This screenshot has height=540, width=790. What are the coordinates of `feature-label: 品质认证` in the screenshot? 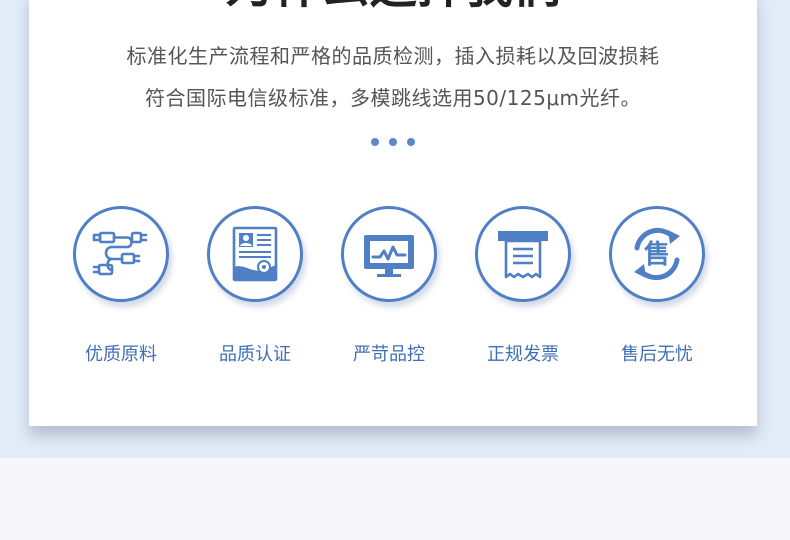 It's located at (255, 354).